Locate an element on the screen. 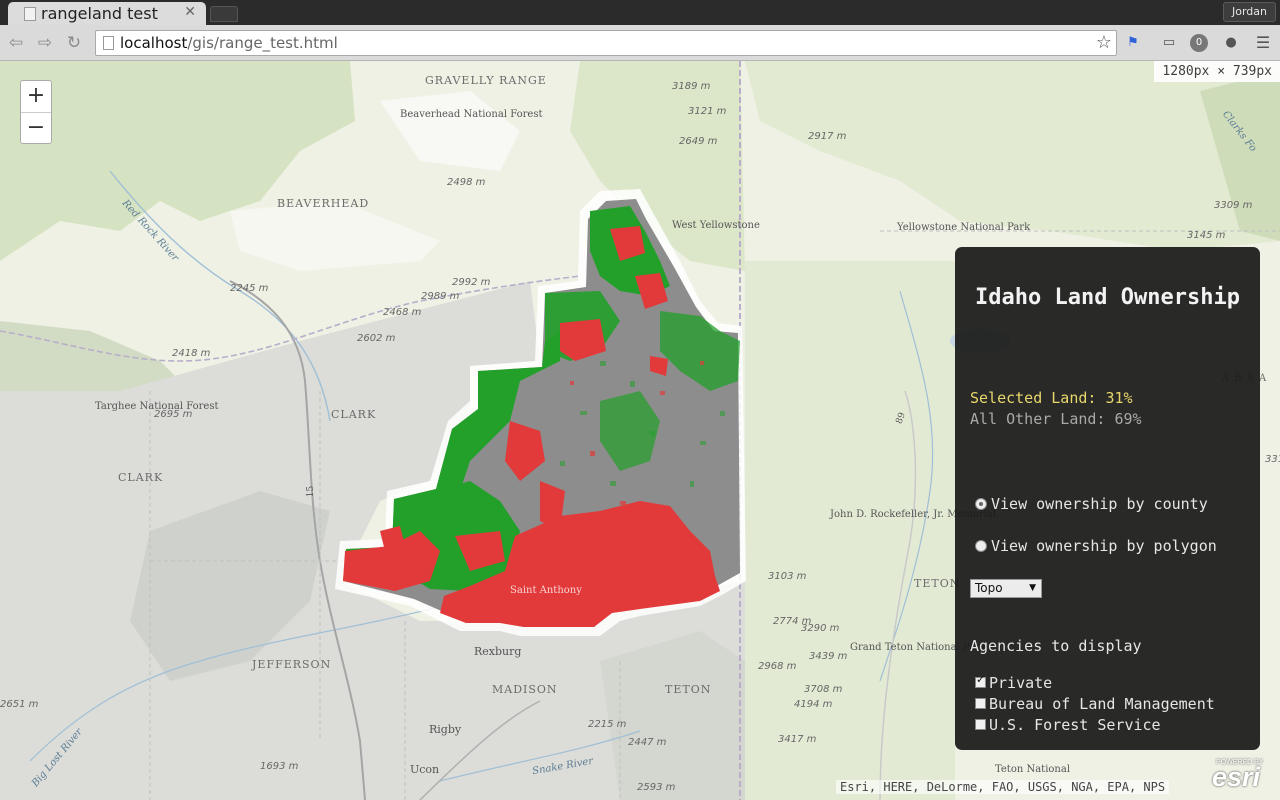 The width and height of the screenshot is (1280, 800). elevation-label: 1693 m is located at coordinates (279, 766).